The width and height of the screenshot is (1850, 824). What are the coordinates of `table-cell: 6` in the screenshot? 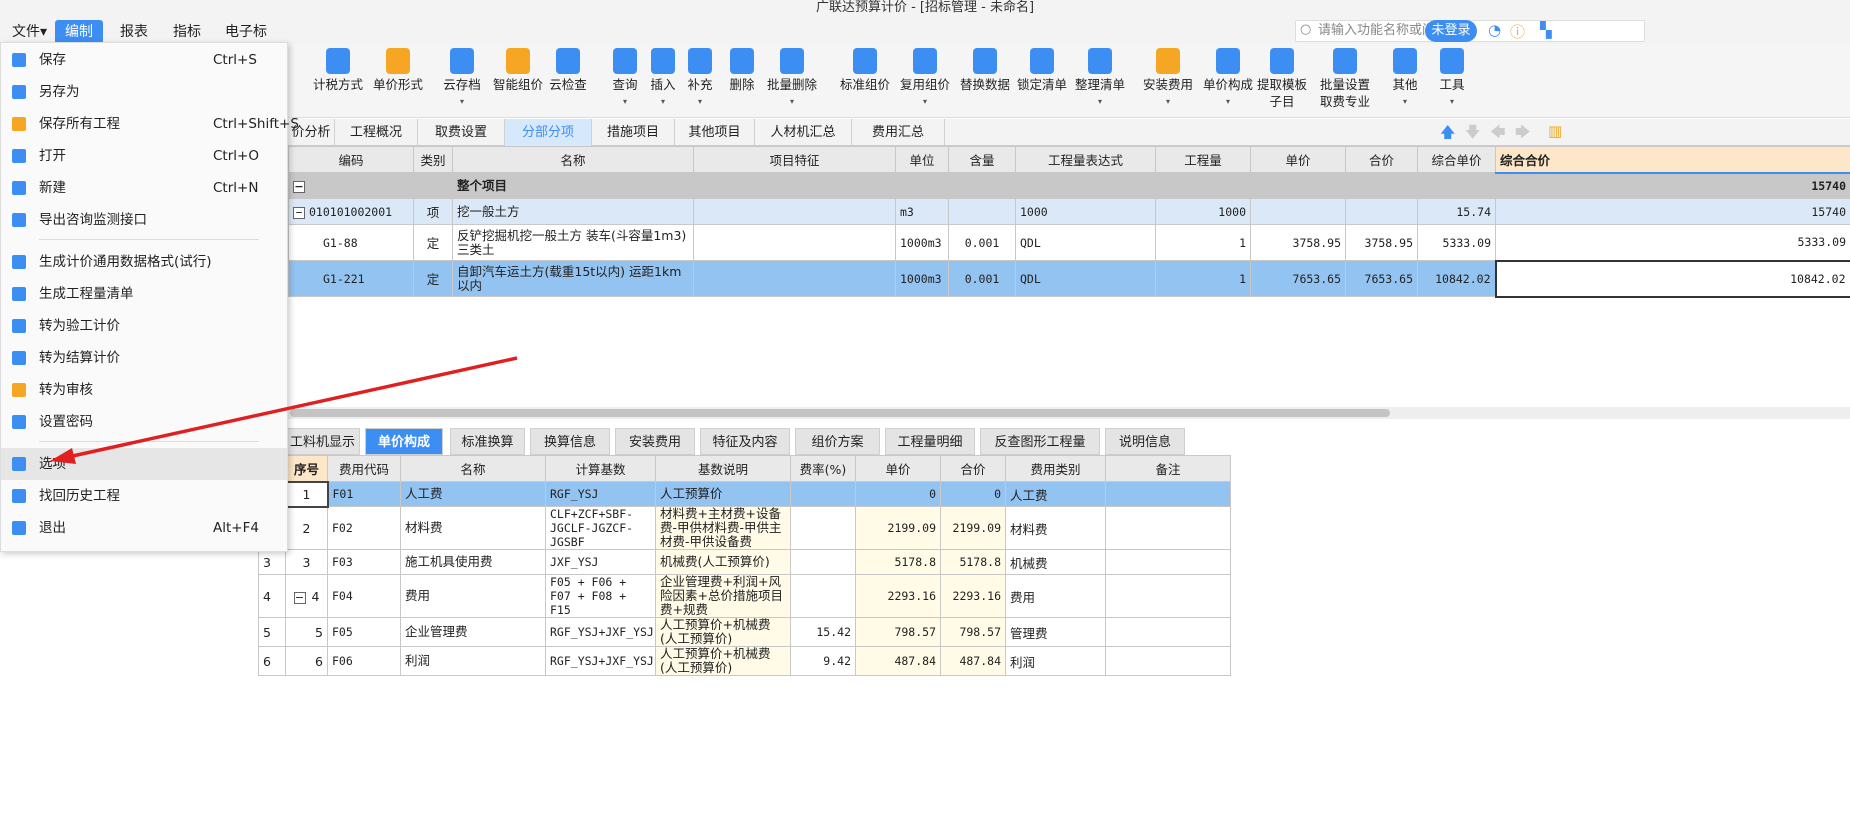 It's located at (306, 661).